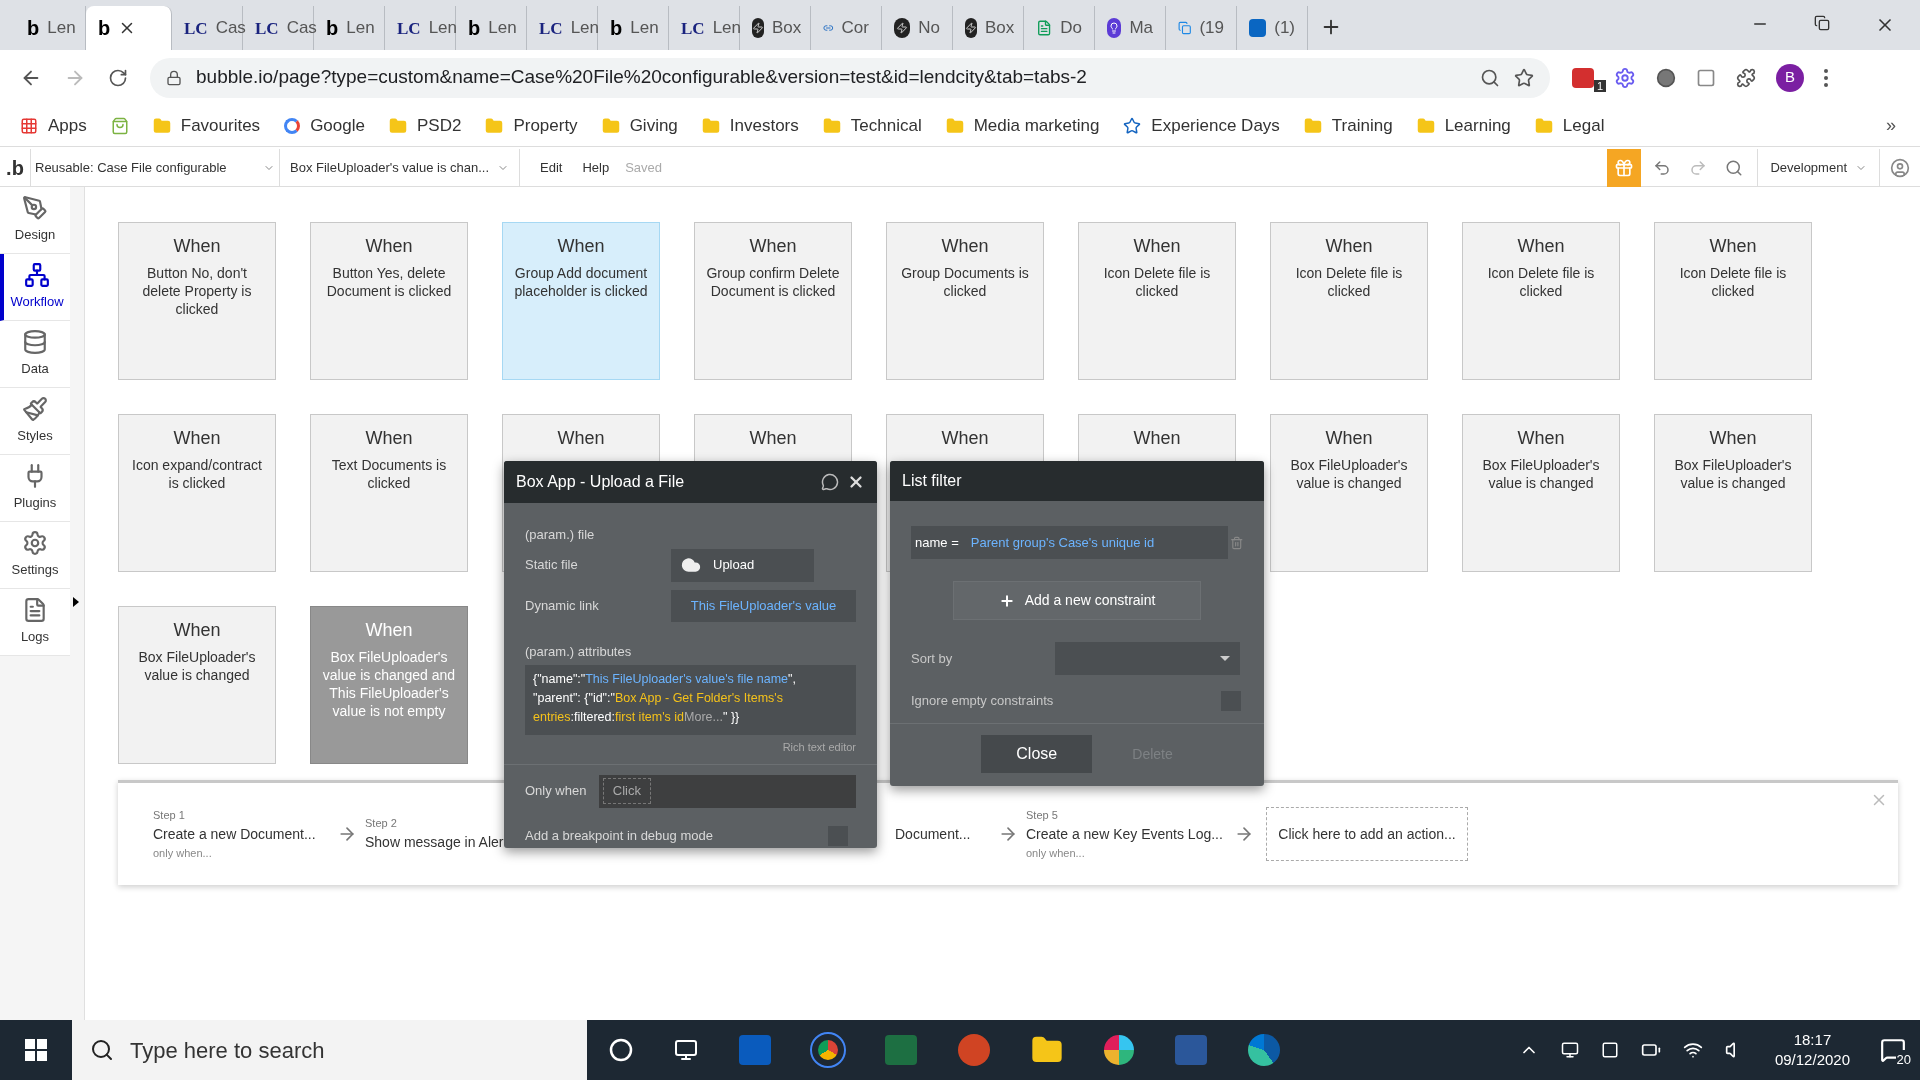 The image size is (1920, 1080). Describe the element at coordinates (35, 488) in the screenshot. I see `sidebar-tab: Plugins` at that location.